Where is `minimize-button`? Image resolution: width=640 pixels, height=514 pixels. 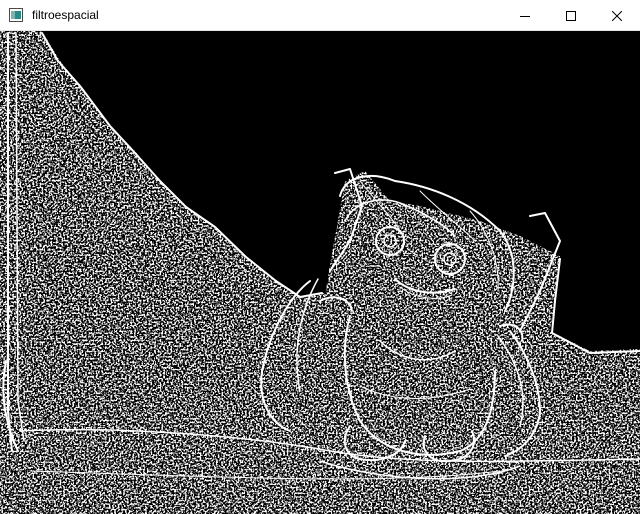
minimize-button is located at coordinates (525, 15).